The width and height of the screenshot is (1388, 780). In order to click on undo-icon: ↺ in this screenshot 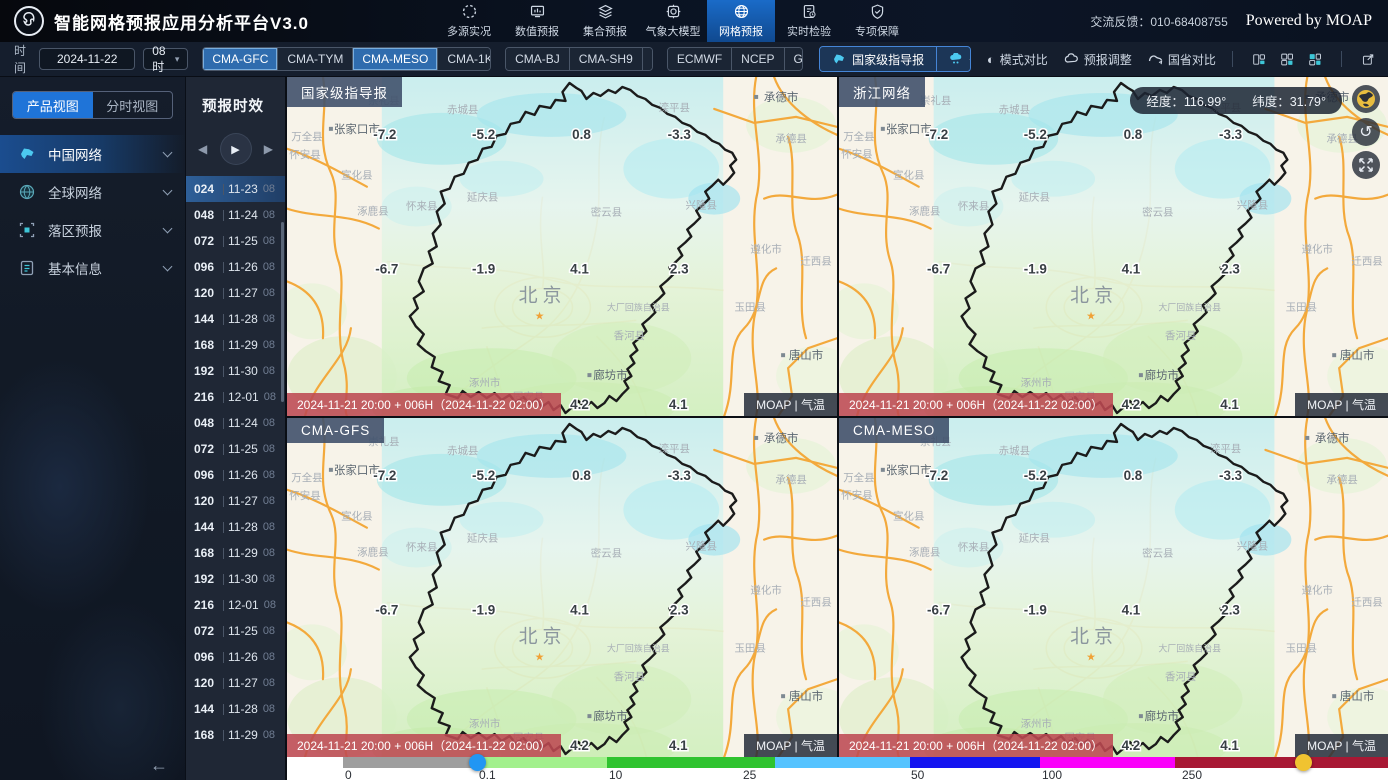, I will do `click(1366, 132)`.